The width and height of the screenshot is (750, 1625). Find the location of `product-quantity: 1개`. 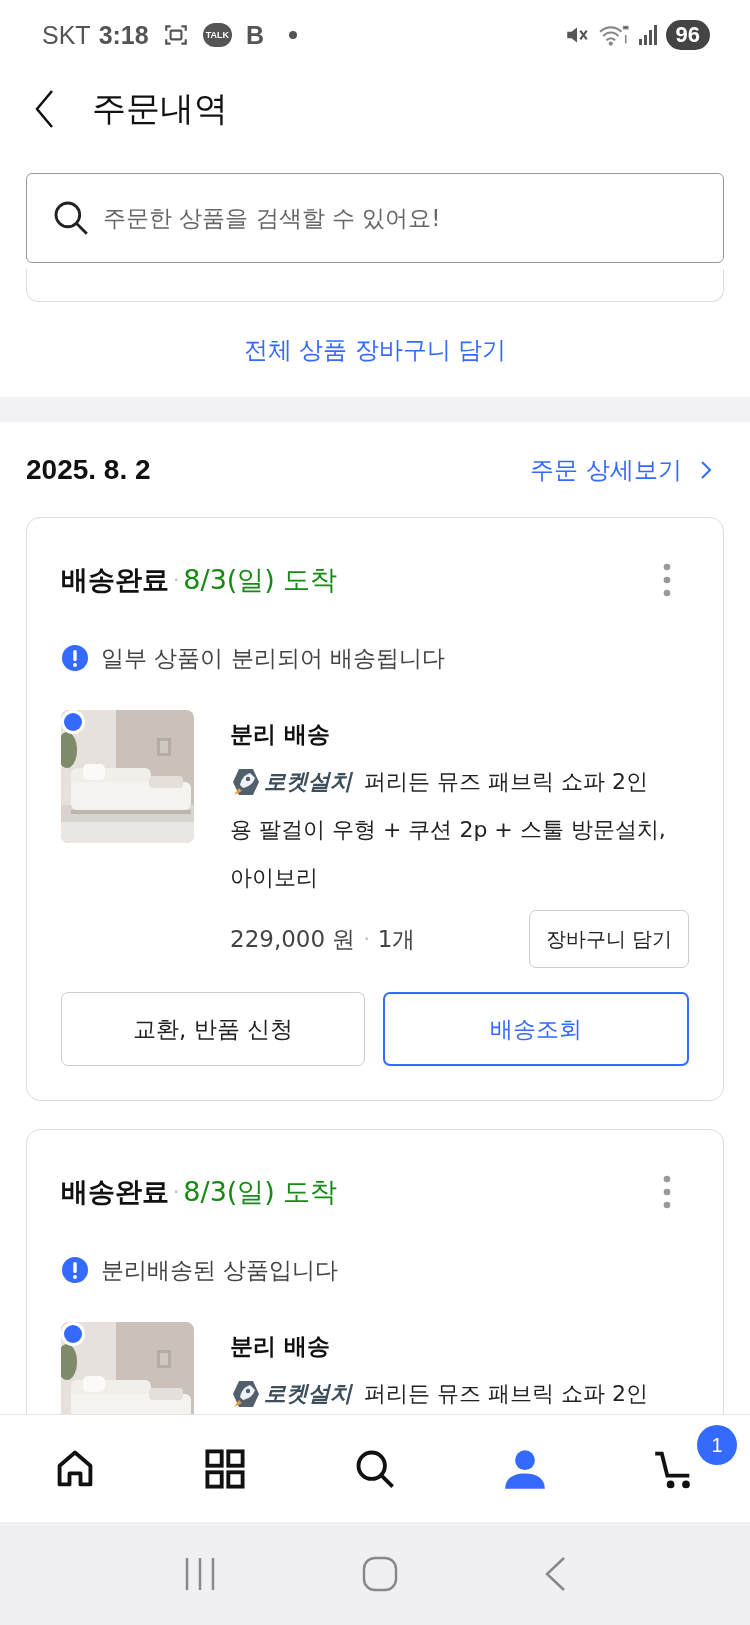

product-quantity: 1개 is located at coordinates (396, 939).